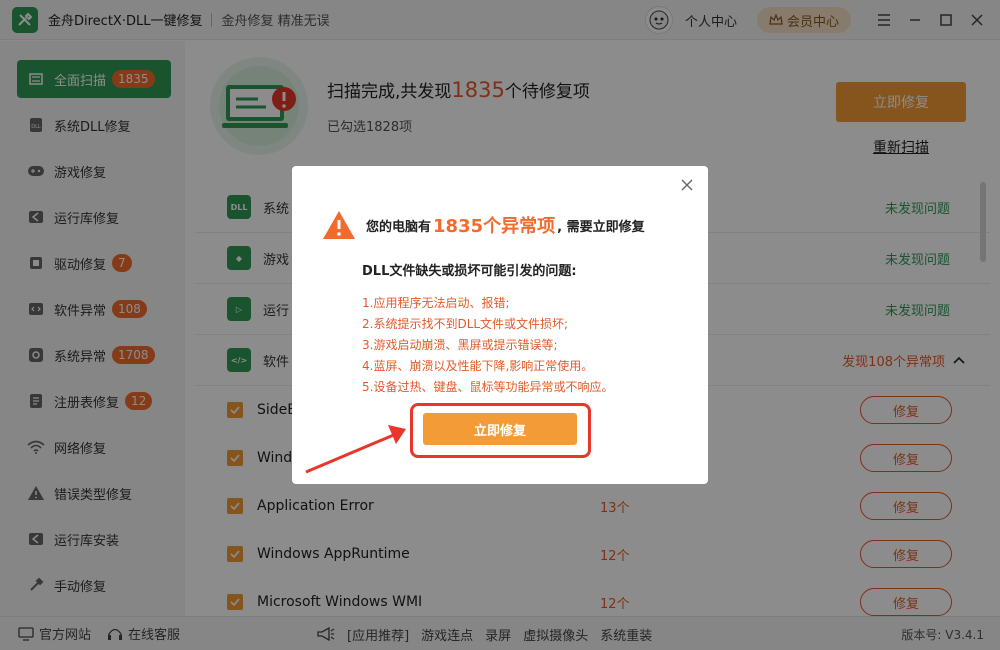 The width and height of the screenshot is (1000, 650). I want to click on anomaly-count: 1835个异常项, so click(494, 226).